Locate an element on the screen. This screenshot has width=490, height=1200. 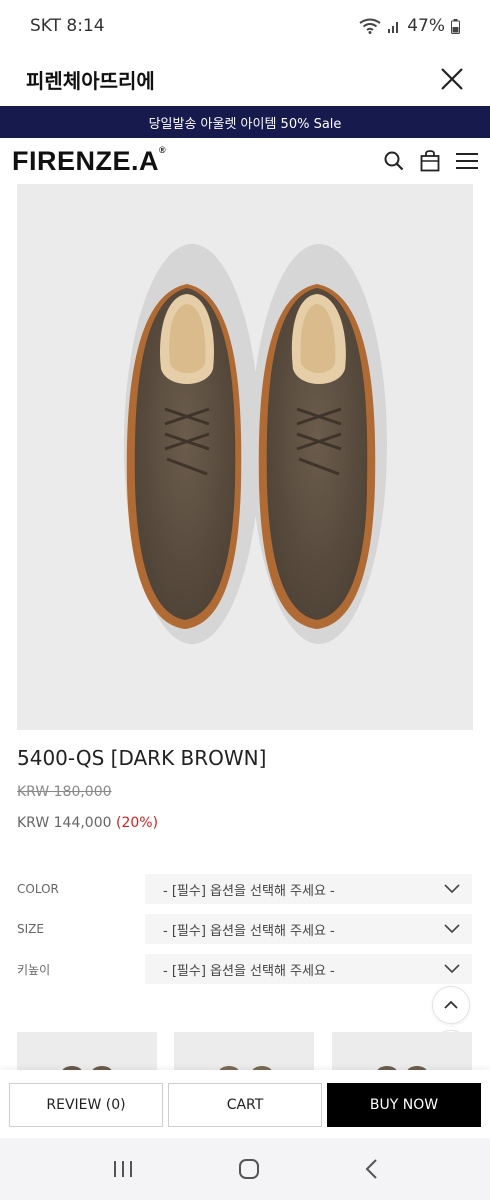
close-icon is located at coordinates (452, 79).